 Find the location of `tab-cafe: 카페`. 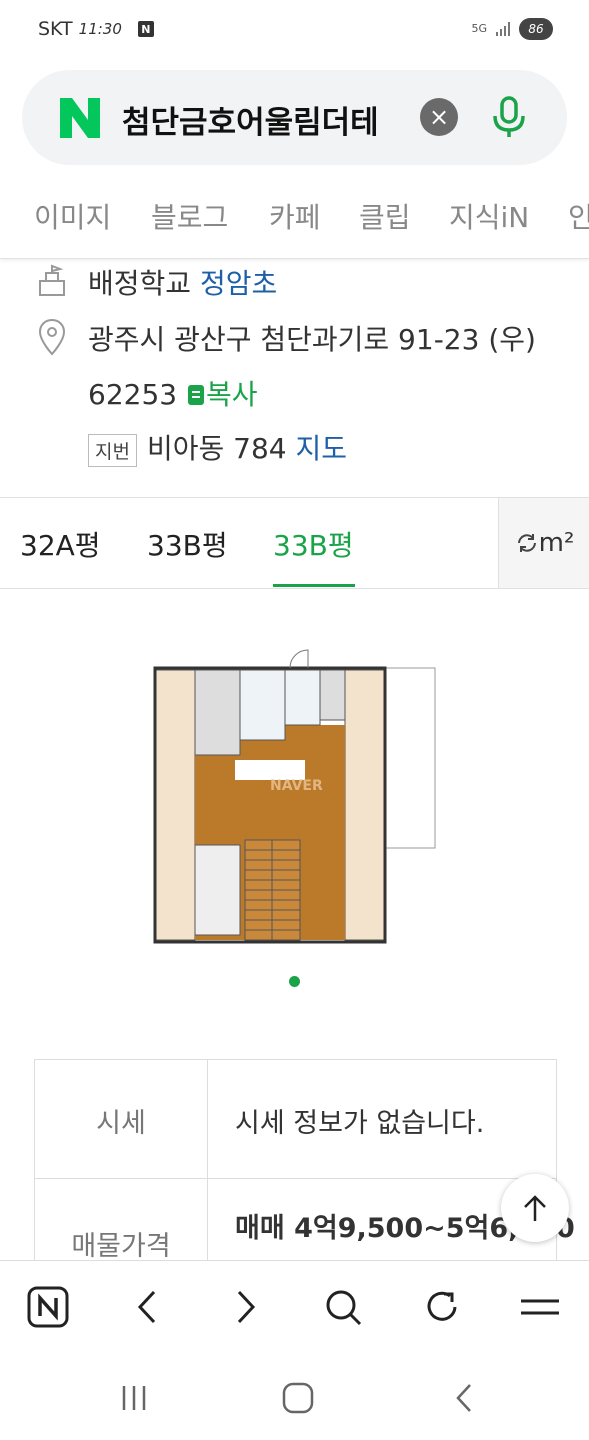

tab-cafe: 카페 is located at coordinates (295, 216).